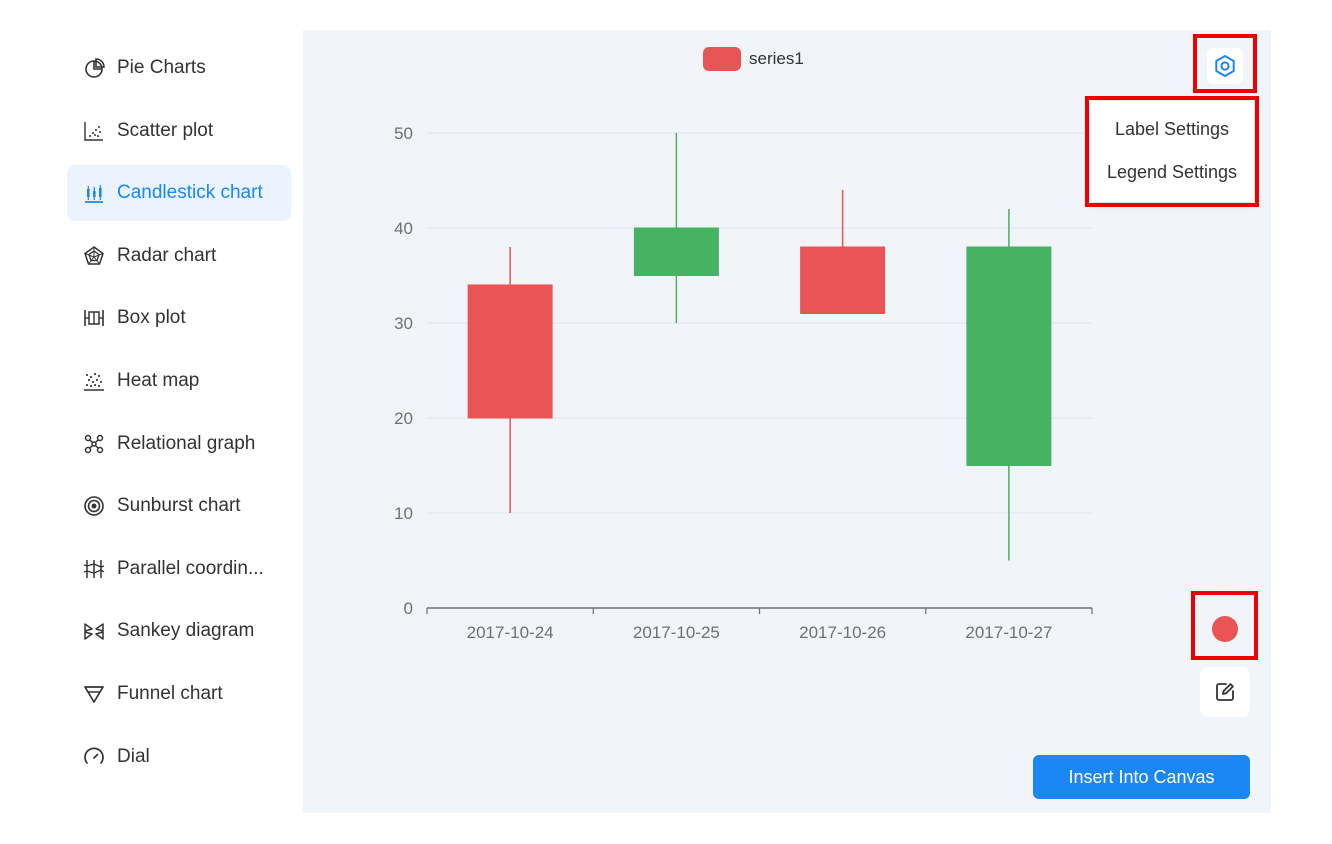  I want to click on dial-icon, so click(94, 757).